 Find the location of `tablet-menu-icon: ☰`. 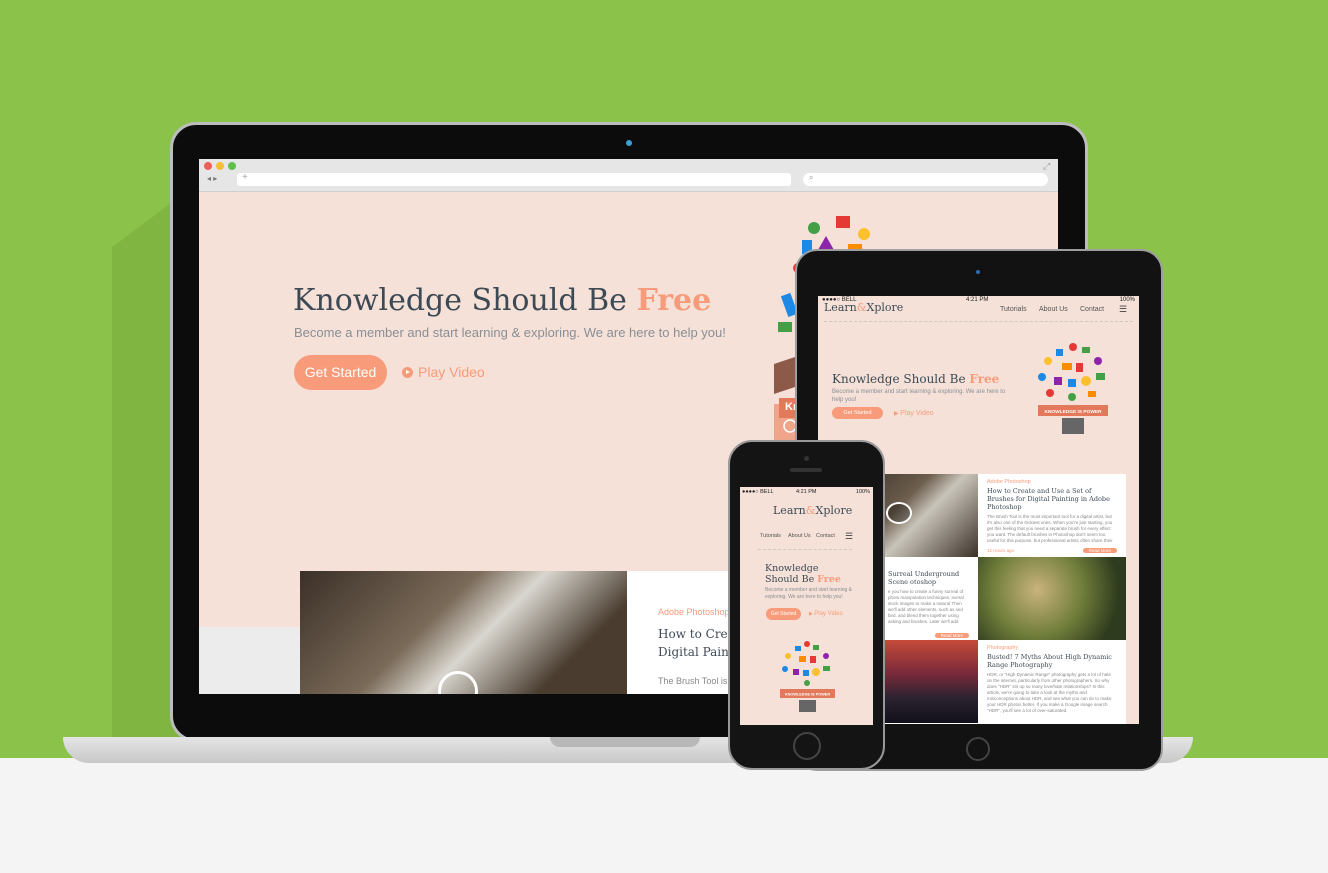

tablet-menu-icon: ☰ is located at coordinates (1123, 309).